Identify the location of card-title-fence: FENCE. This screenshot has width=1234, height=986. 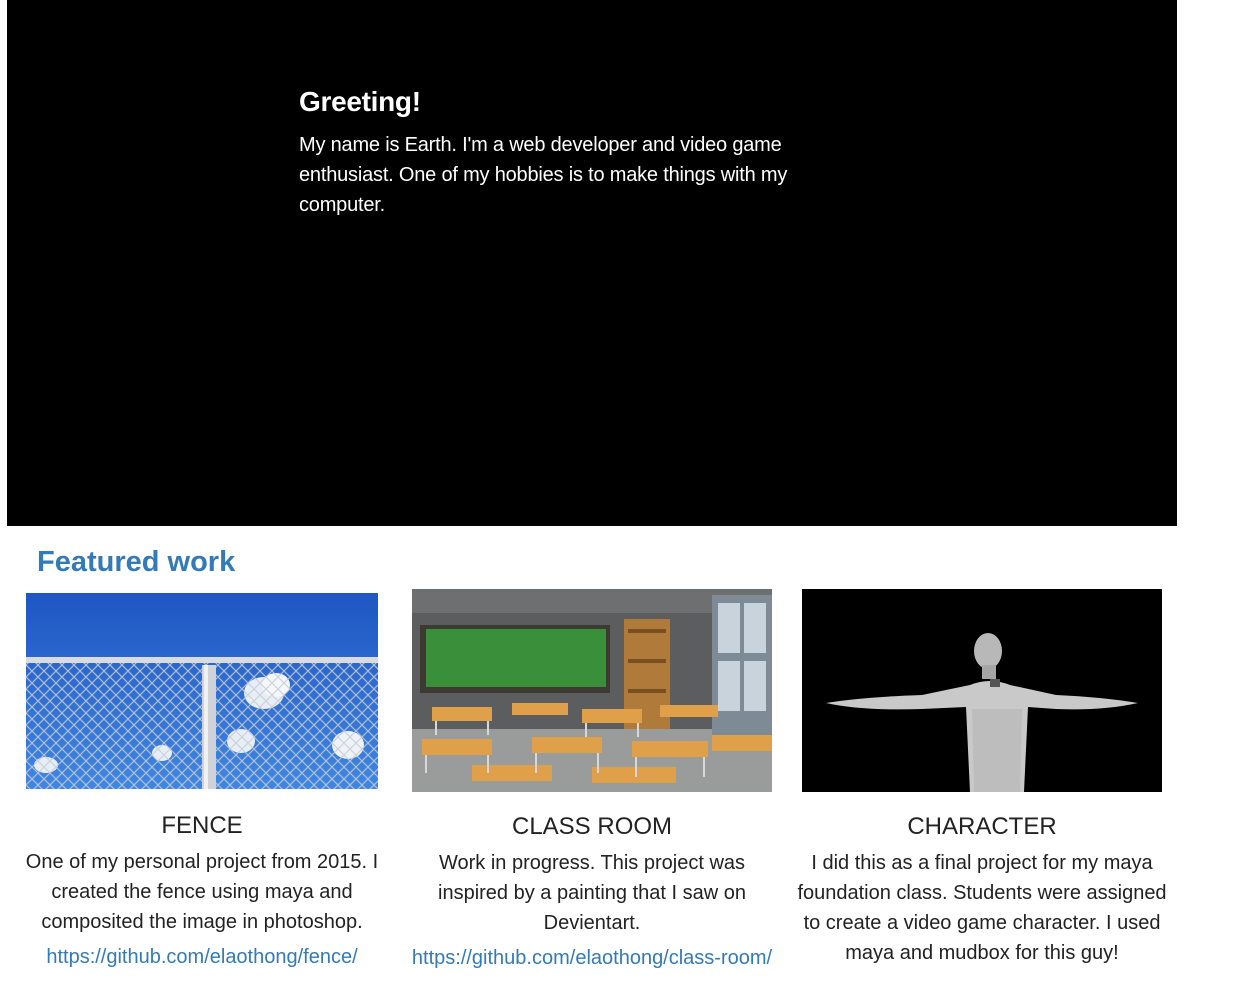
(202, 825).